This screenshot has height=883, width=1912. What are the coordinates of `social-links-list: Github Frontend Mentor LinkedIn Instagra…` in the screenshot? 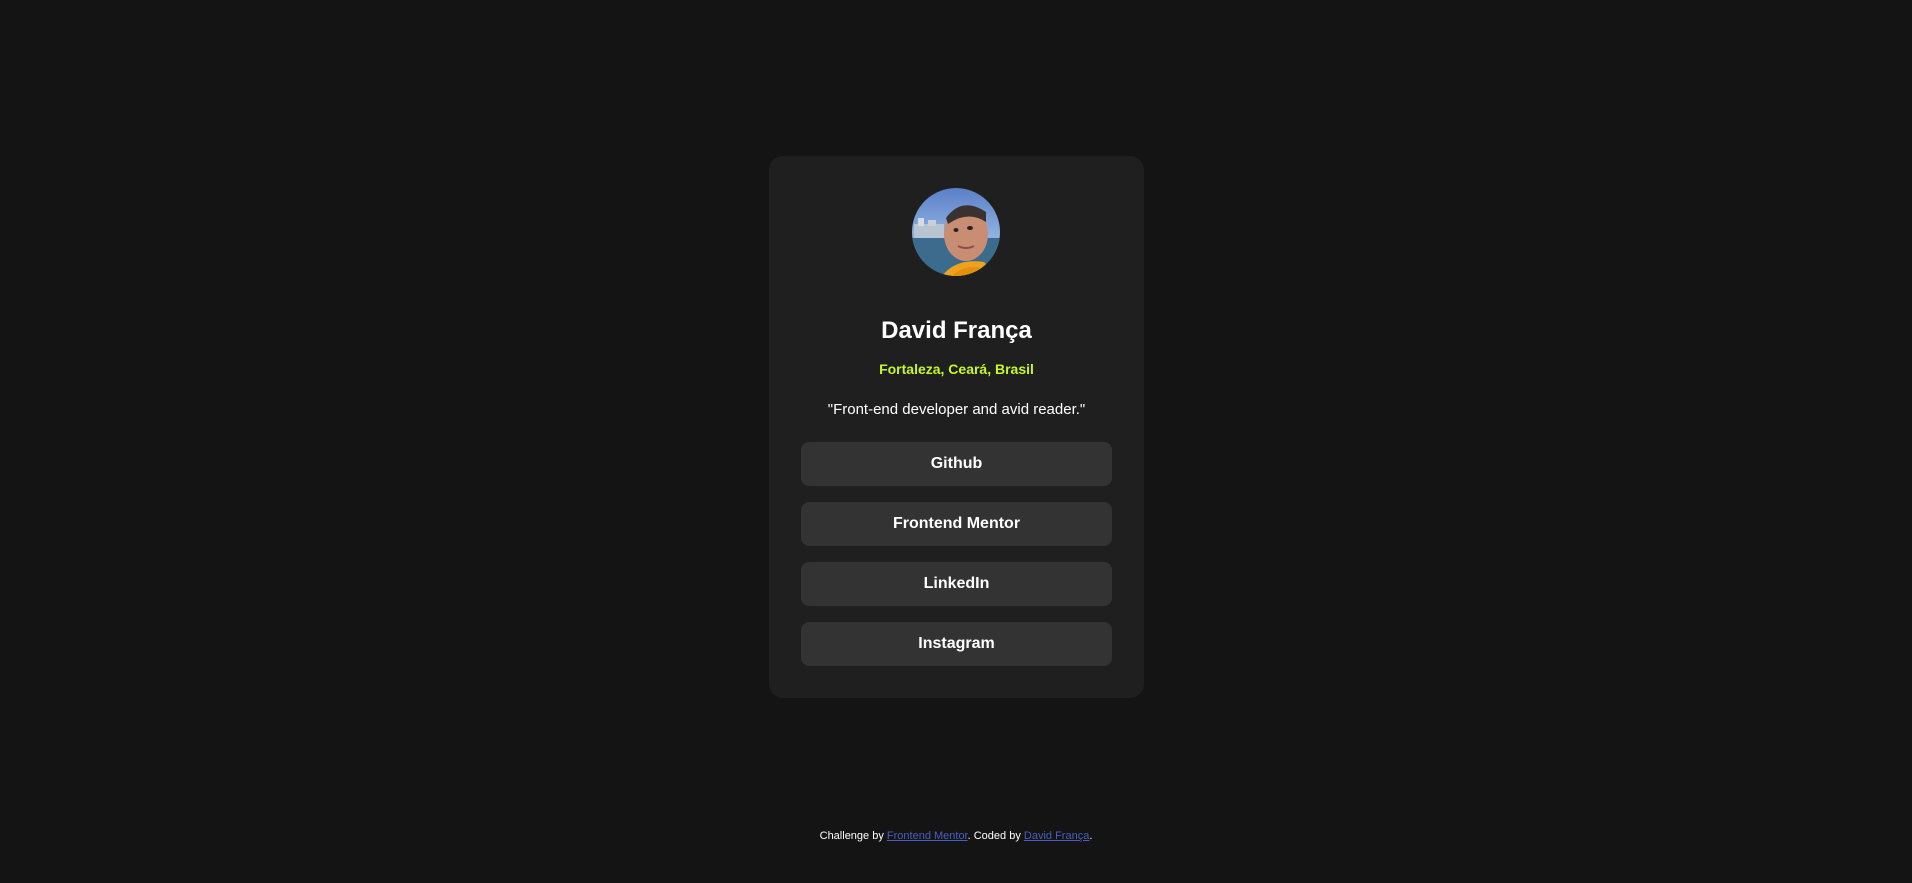 It's located at (956, 562).